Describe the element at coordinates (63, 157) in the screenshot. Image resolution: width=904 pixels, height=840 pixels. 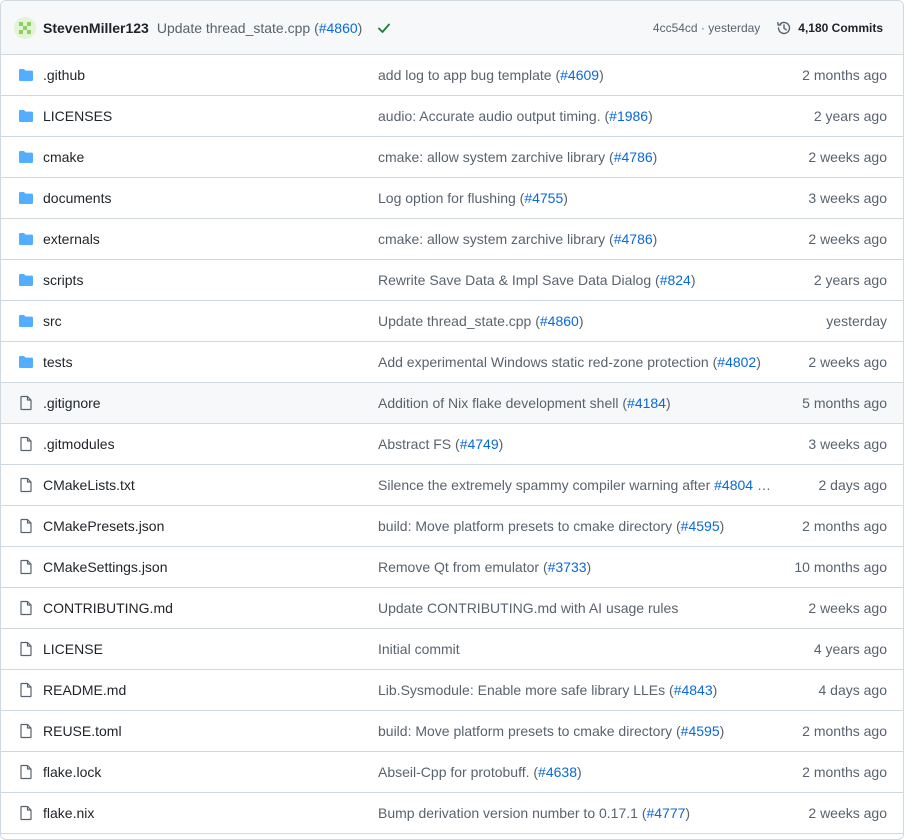
I see `file-name-link: cmake` at that location.